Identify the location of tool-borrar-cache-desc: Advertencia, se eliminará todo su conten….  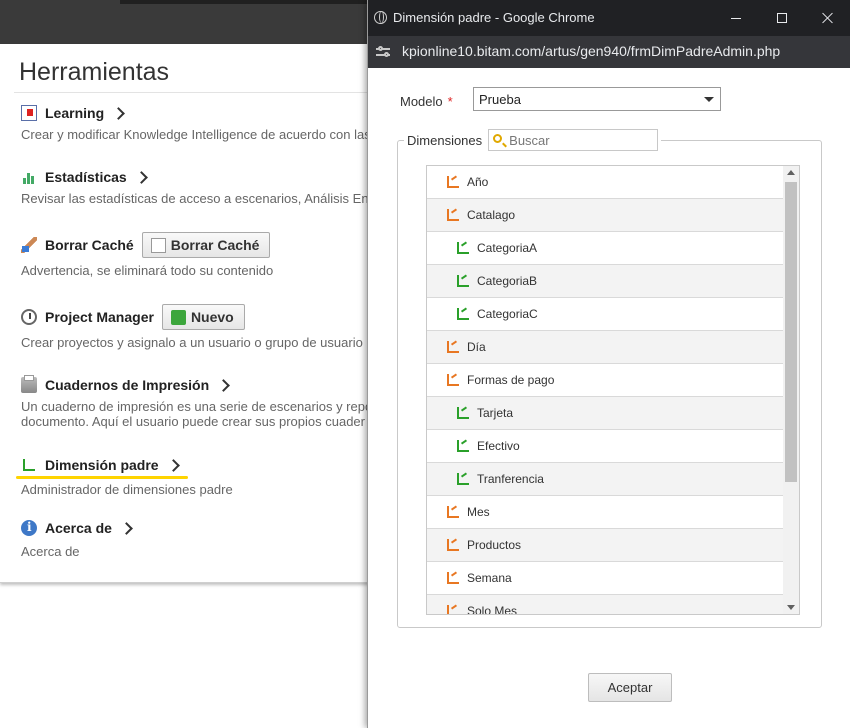
(147, 270).